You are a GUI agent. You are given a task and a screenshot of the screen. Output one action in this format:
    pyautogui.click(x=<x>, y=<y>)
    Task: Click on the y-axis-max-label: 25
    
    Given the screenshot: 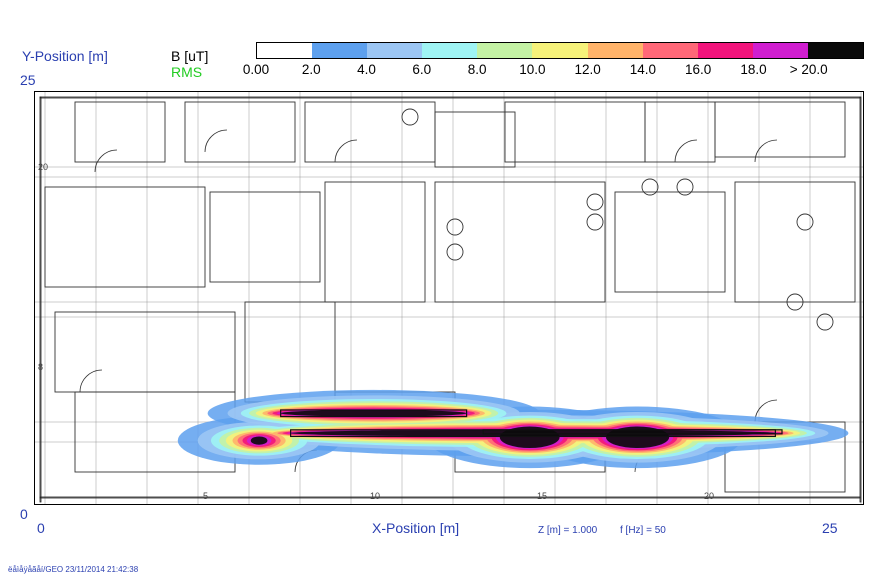 What is the action you would take?
    pyautogui.click(x=28, y=80)
    